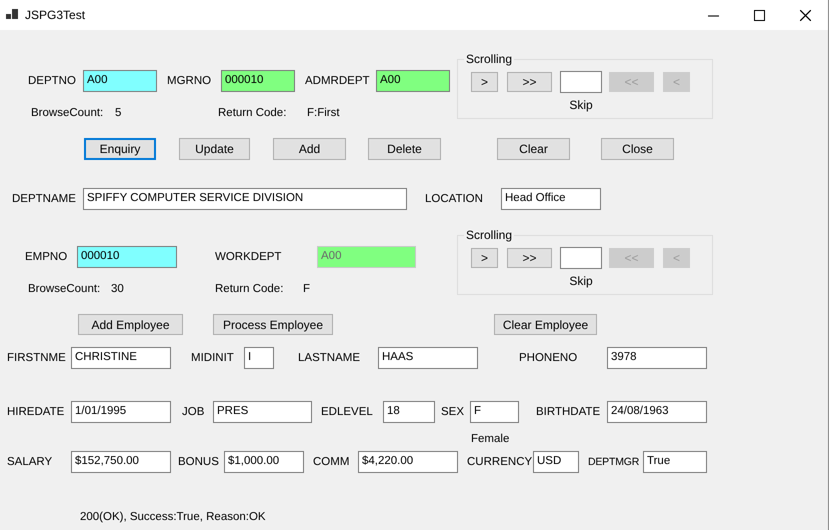  Describe the element at coordinates (452, 412) in the screenshot. I see `field-label: SEX` at that location.